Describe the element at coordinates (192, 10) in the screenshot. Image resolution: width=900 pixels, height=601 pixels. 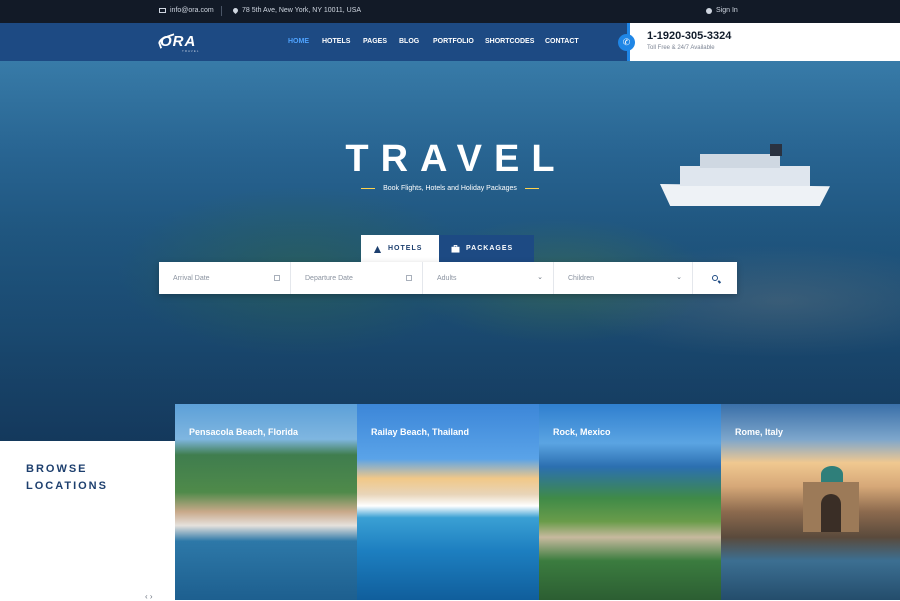
I see `email-text: info@ora.com` at that location.